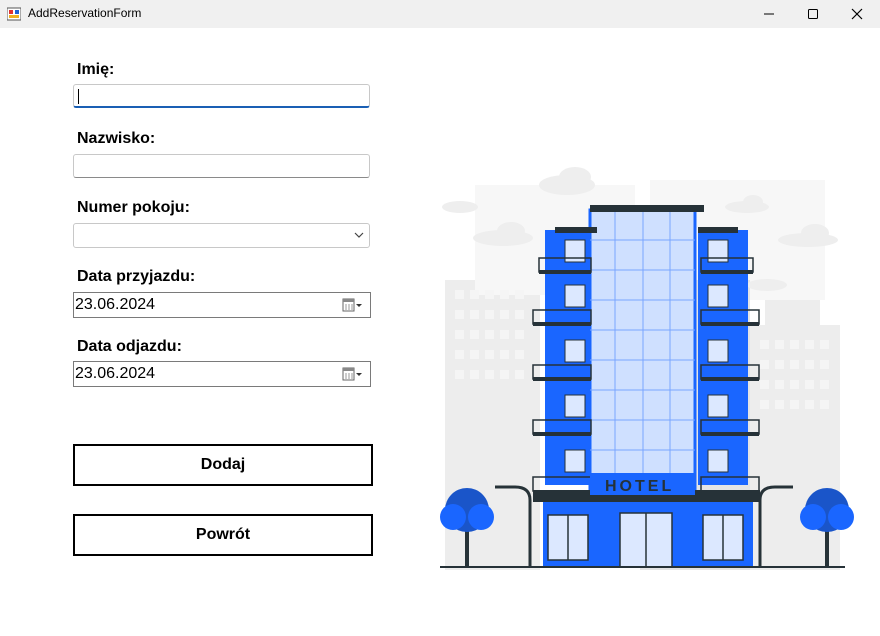 This screenshot has height=636, width=880. I want to click on minimize-icon, so click(769, 14).